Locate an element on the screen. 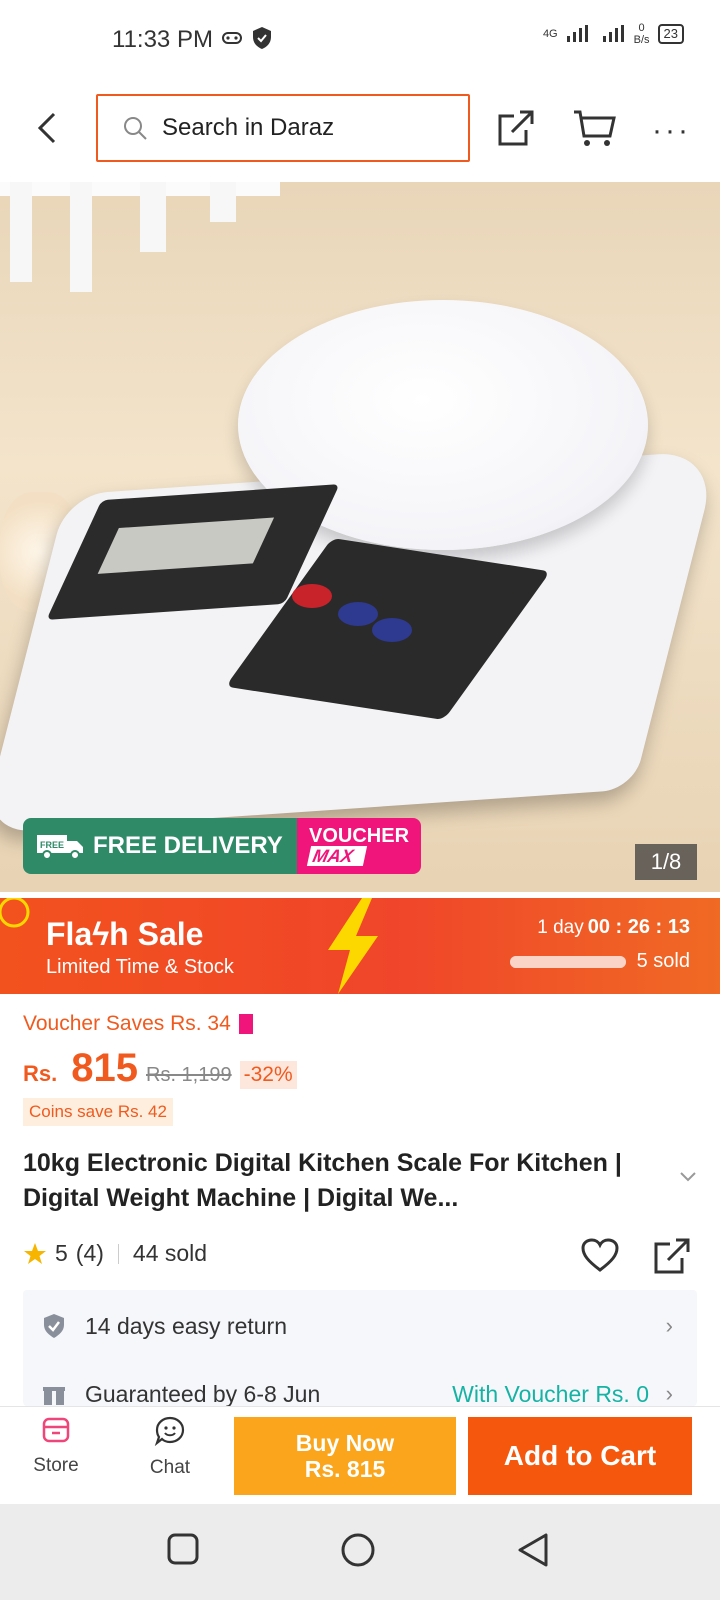 The height and width of the screenshot is (1600, 720). free-delivery-badge: FREE FREE DELIVERY VOUCHER MAX is located at coordinates (222, 846).